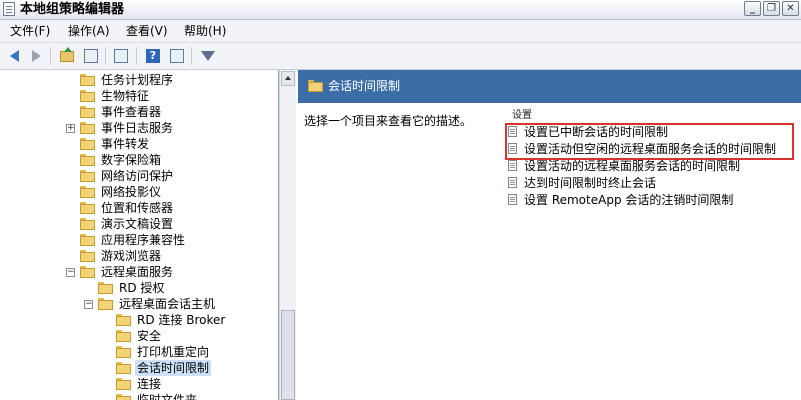  I want to click on close-button: ✕, so click(790, 8).